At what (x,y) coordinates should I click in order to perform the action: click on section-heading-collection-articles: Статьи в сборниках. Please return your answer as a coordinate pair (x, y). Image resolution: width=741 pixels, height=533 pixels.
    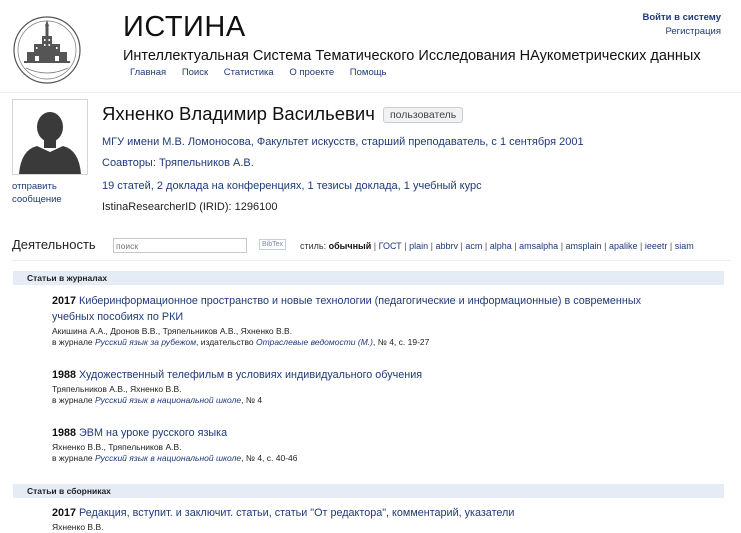
    Looking at the image, I should click on (368, 491).